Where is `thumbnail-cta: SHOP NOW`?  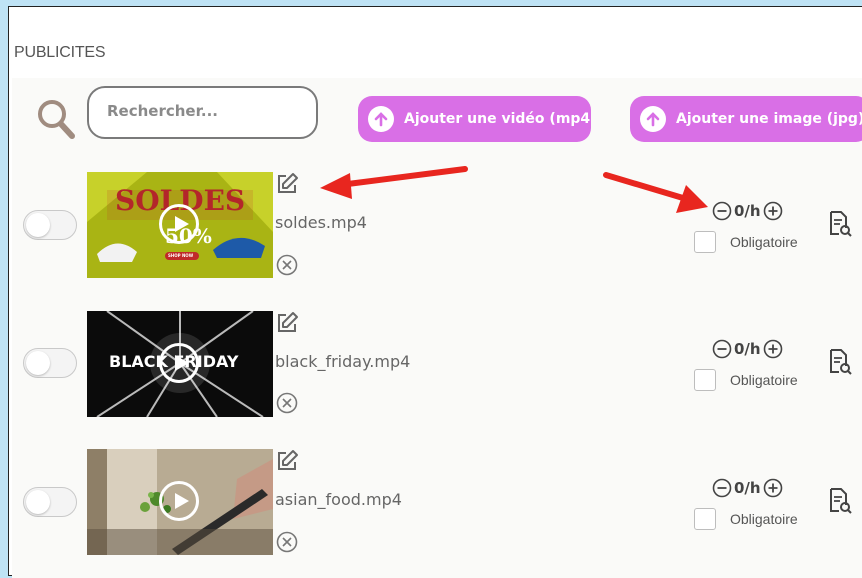 thumbnail-cta: SHOP NOW is located at coordinates (181, 255).